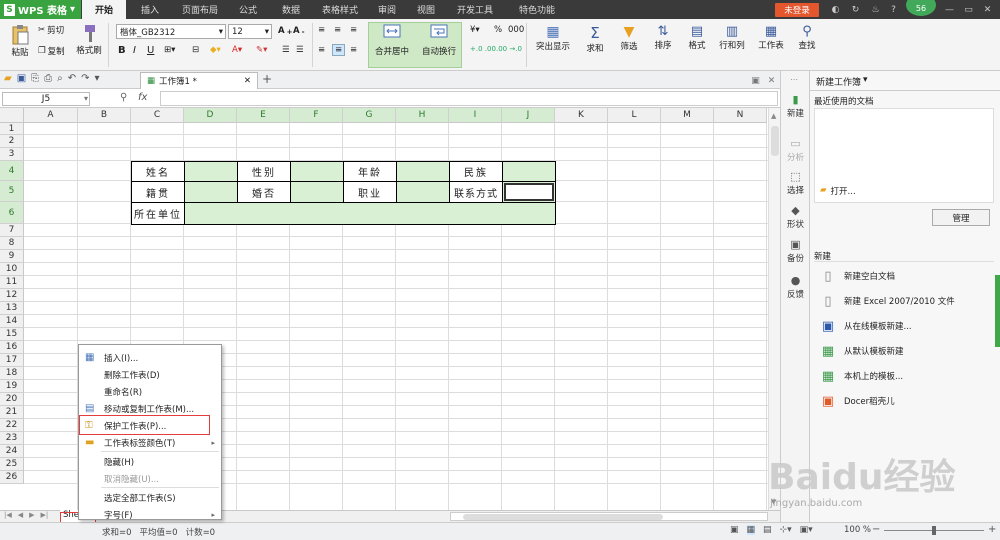 This screenshot has width=1000, height=540. Describe the element at coordinates (475, 115) in the screenshot. I see `column-header-I: I` at that location.